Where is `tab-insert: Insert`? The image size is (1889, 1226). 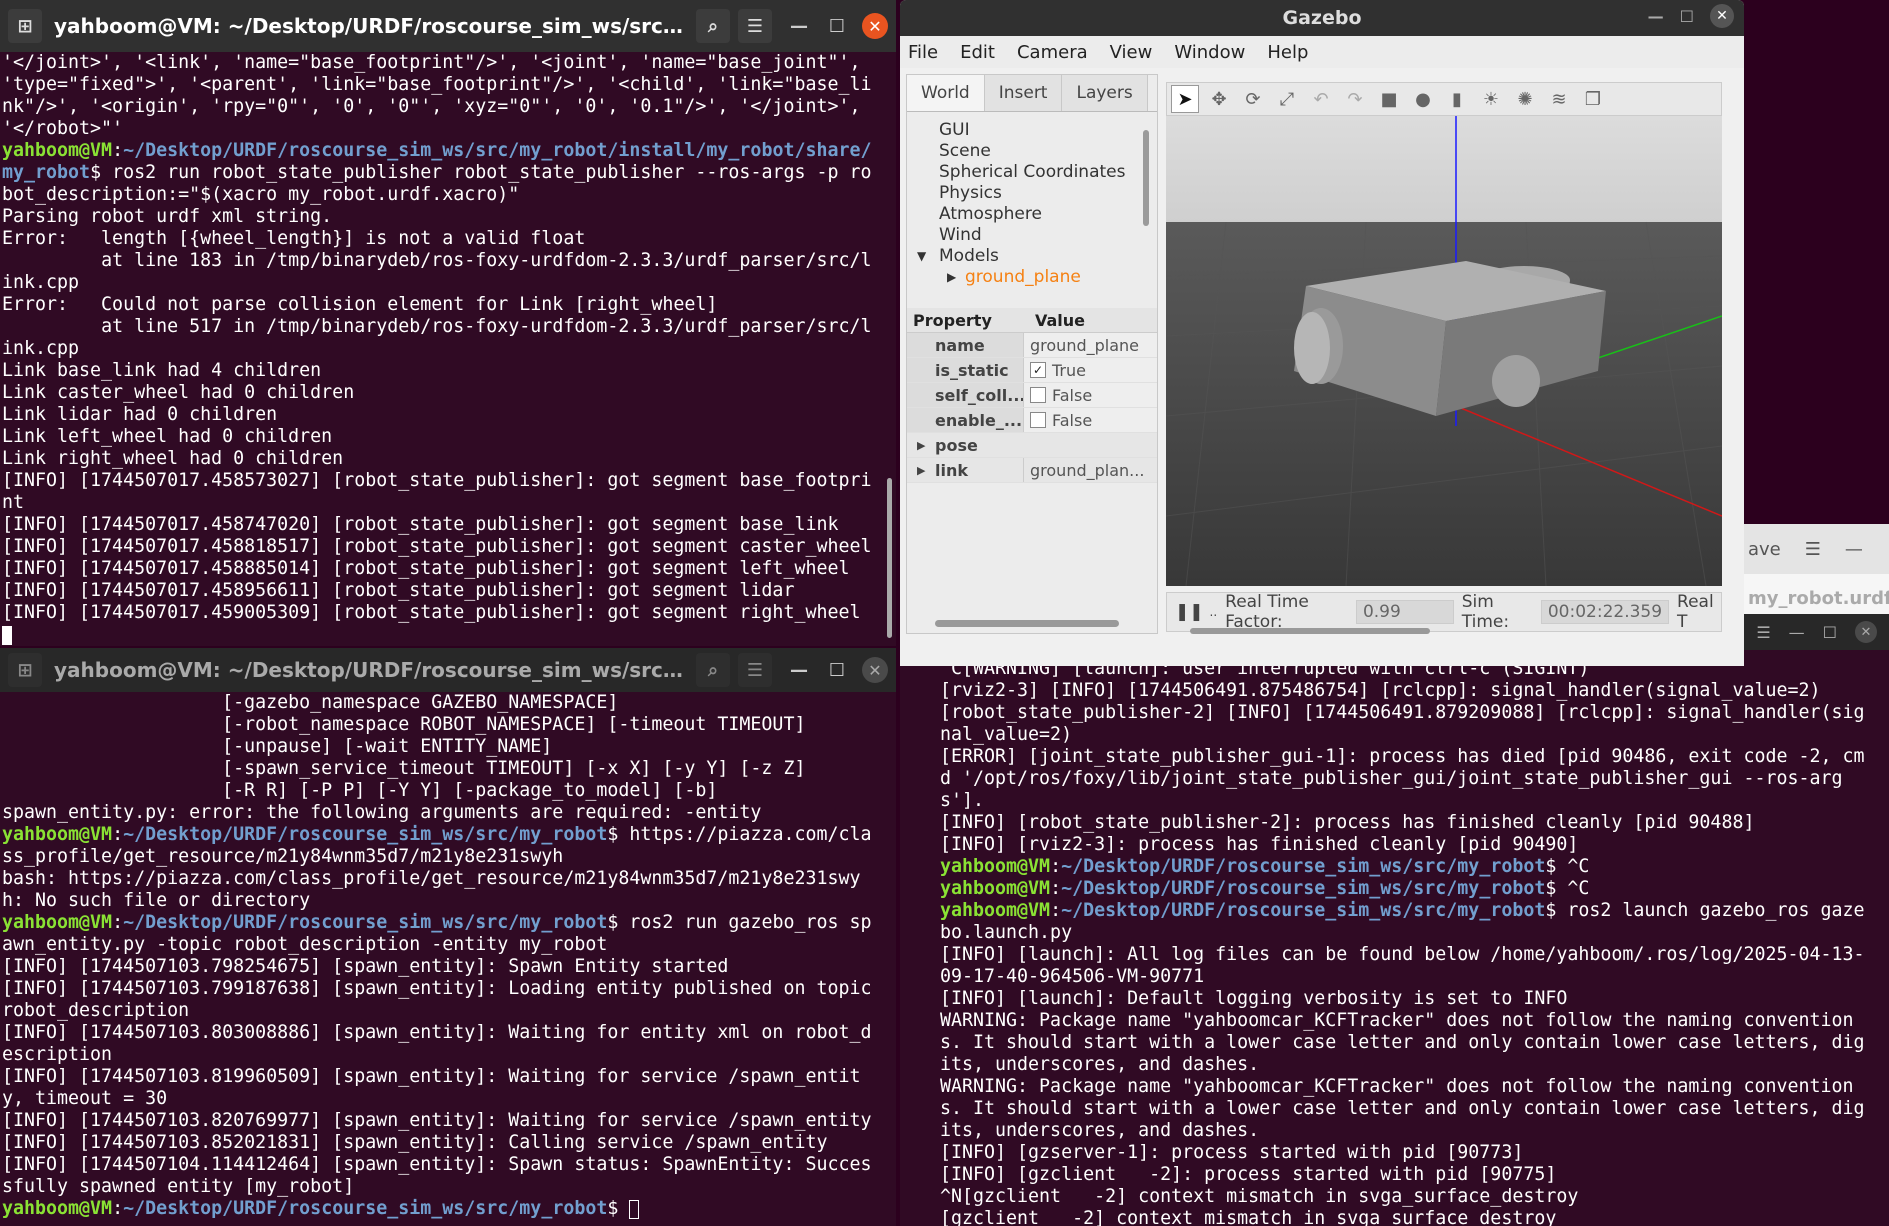
tab-insert: Insert is located at coordinates (1023, 93).